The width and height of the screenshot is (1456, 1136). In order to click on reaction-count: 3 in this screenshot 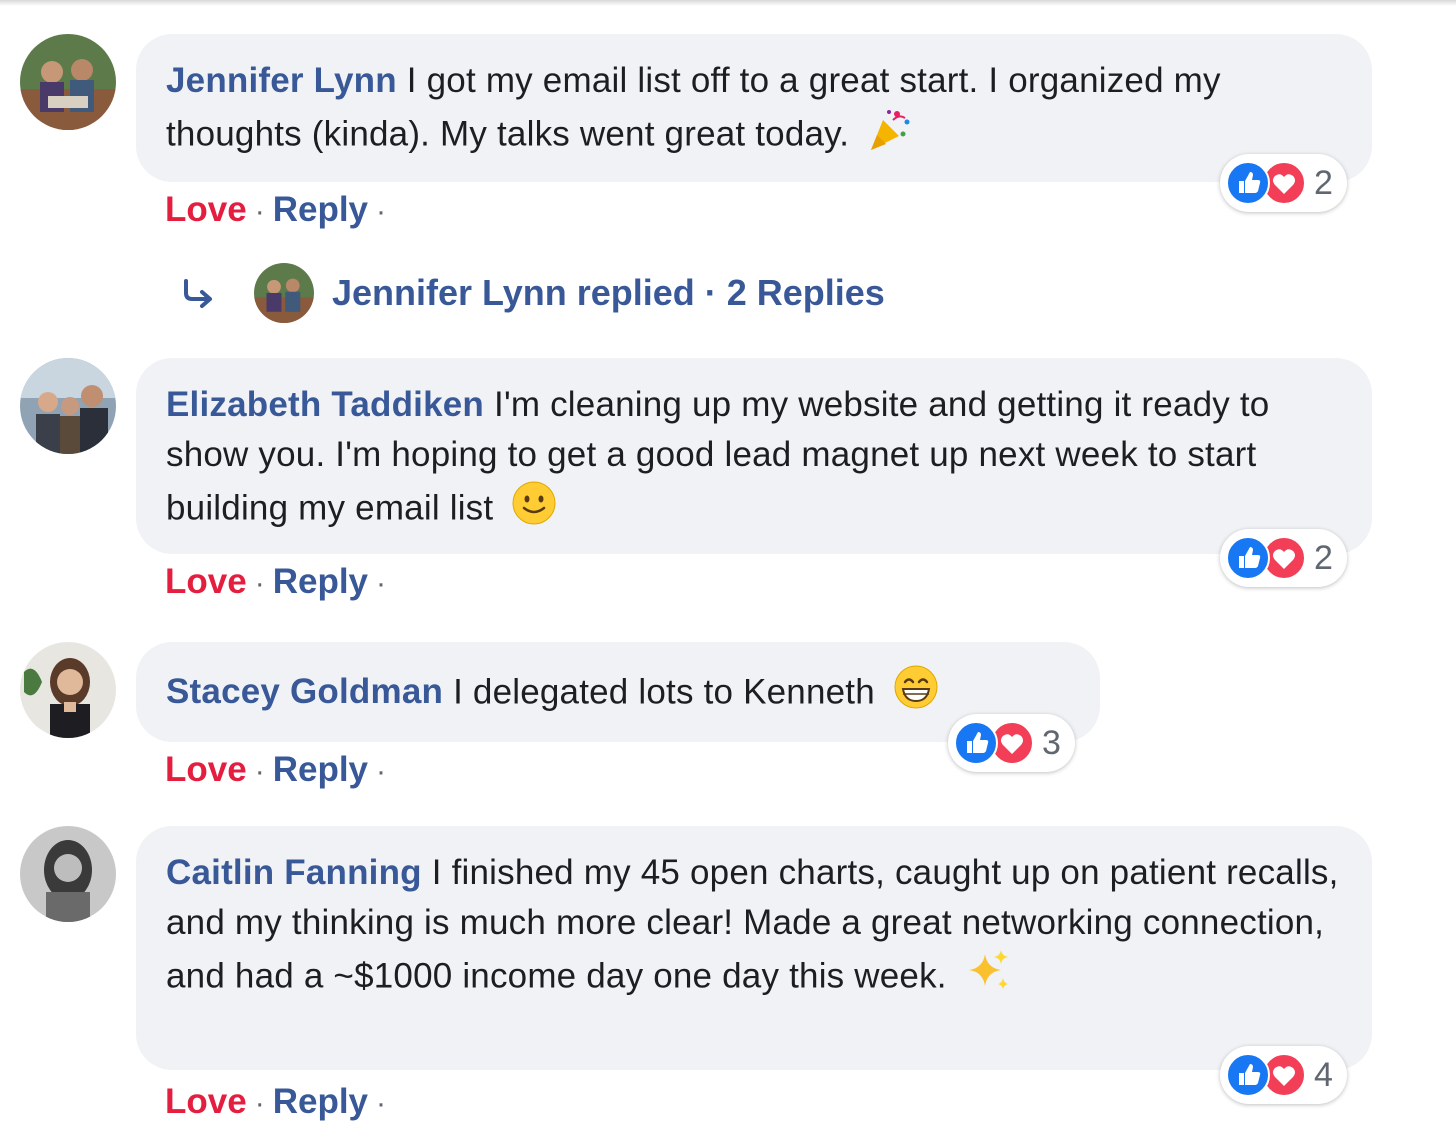, I will do `click(1051, 742)`.